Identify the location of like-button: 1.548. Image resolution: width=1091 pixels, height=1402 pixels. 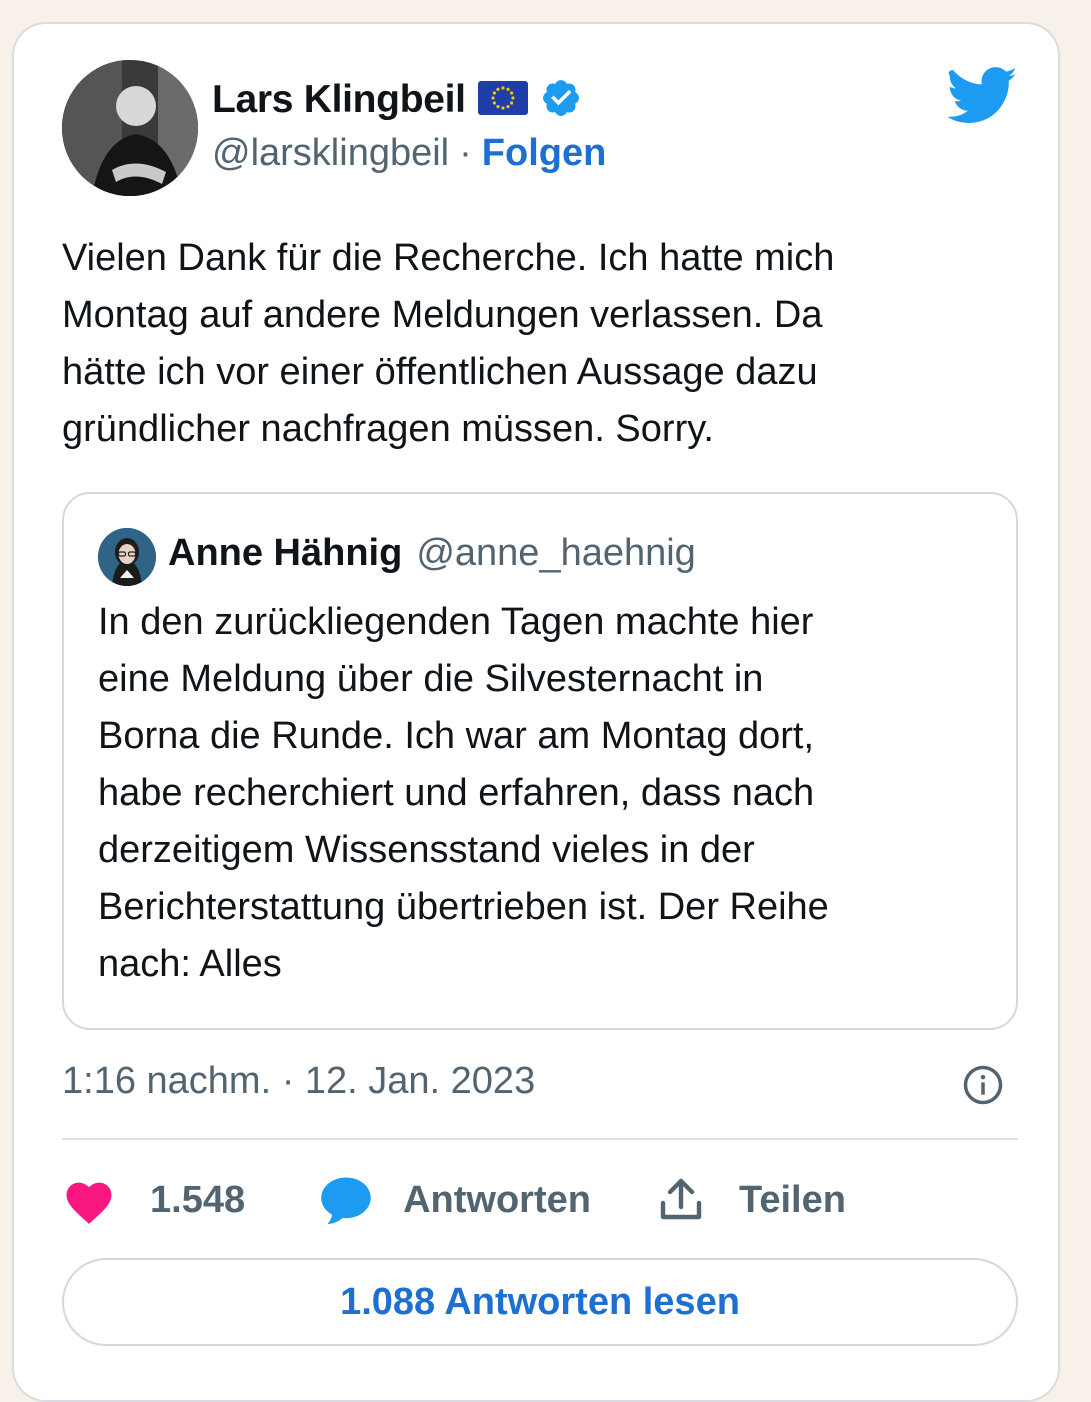
(153, 1200).